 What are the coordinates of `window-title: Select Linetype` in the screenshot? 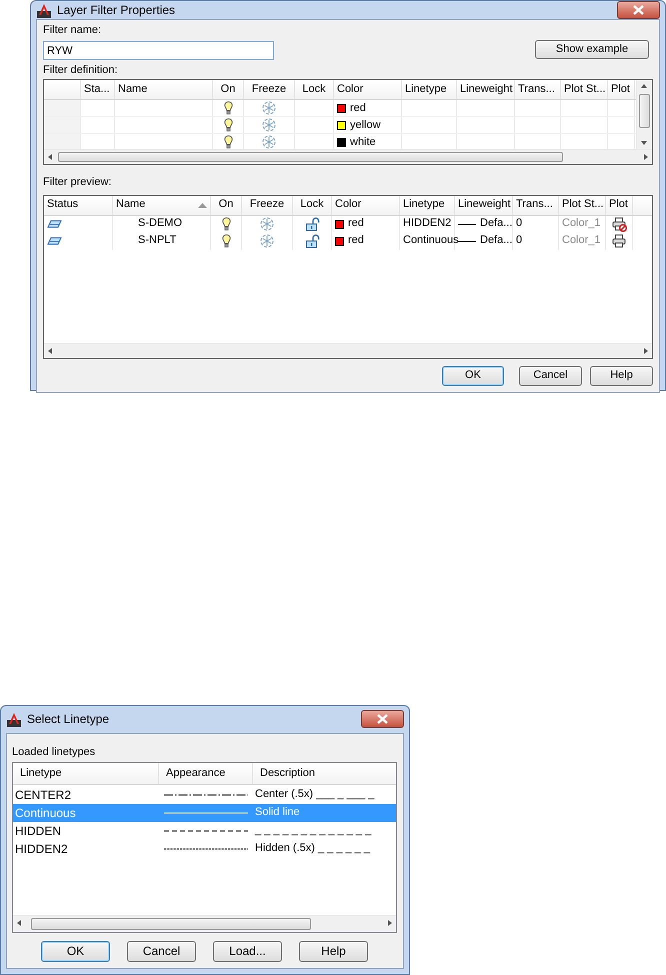 It's located at (68, 719).